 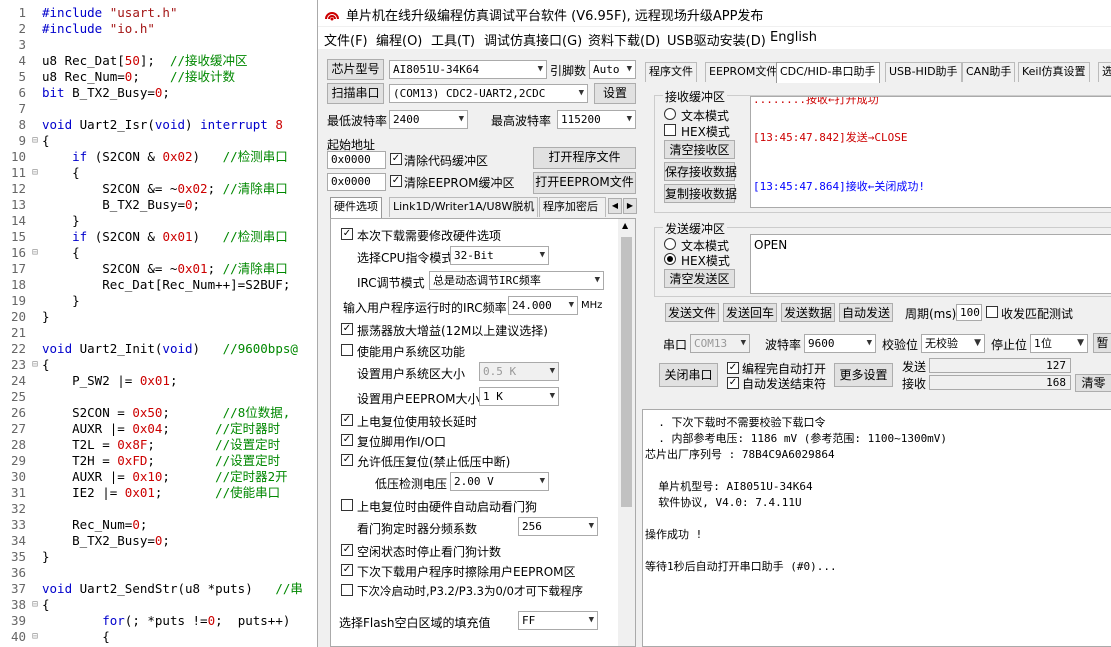 What do you see at coordinates (158, 317) in the screenshot?
I see `code-line: 20}` at bounding box center [158, 317].